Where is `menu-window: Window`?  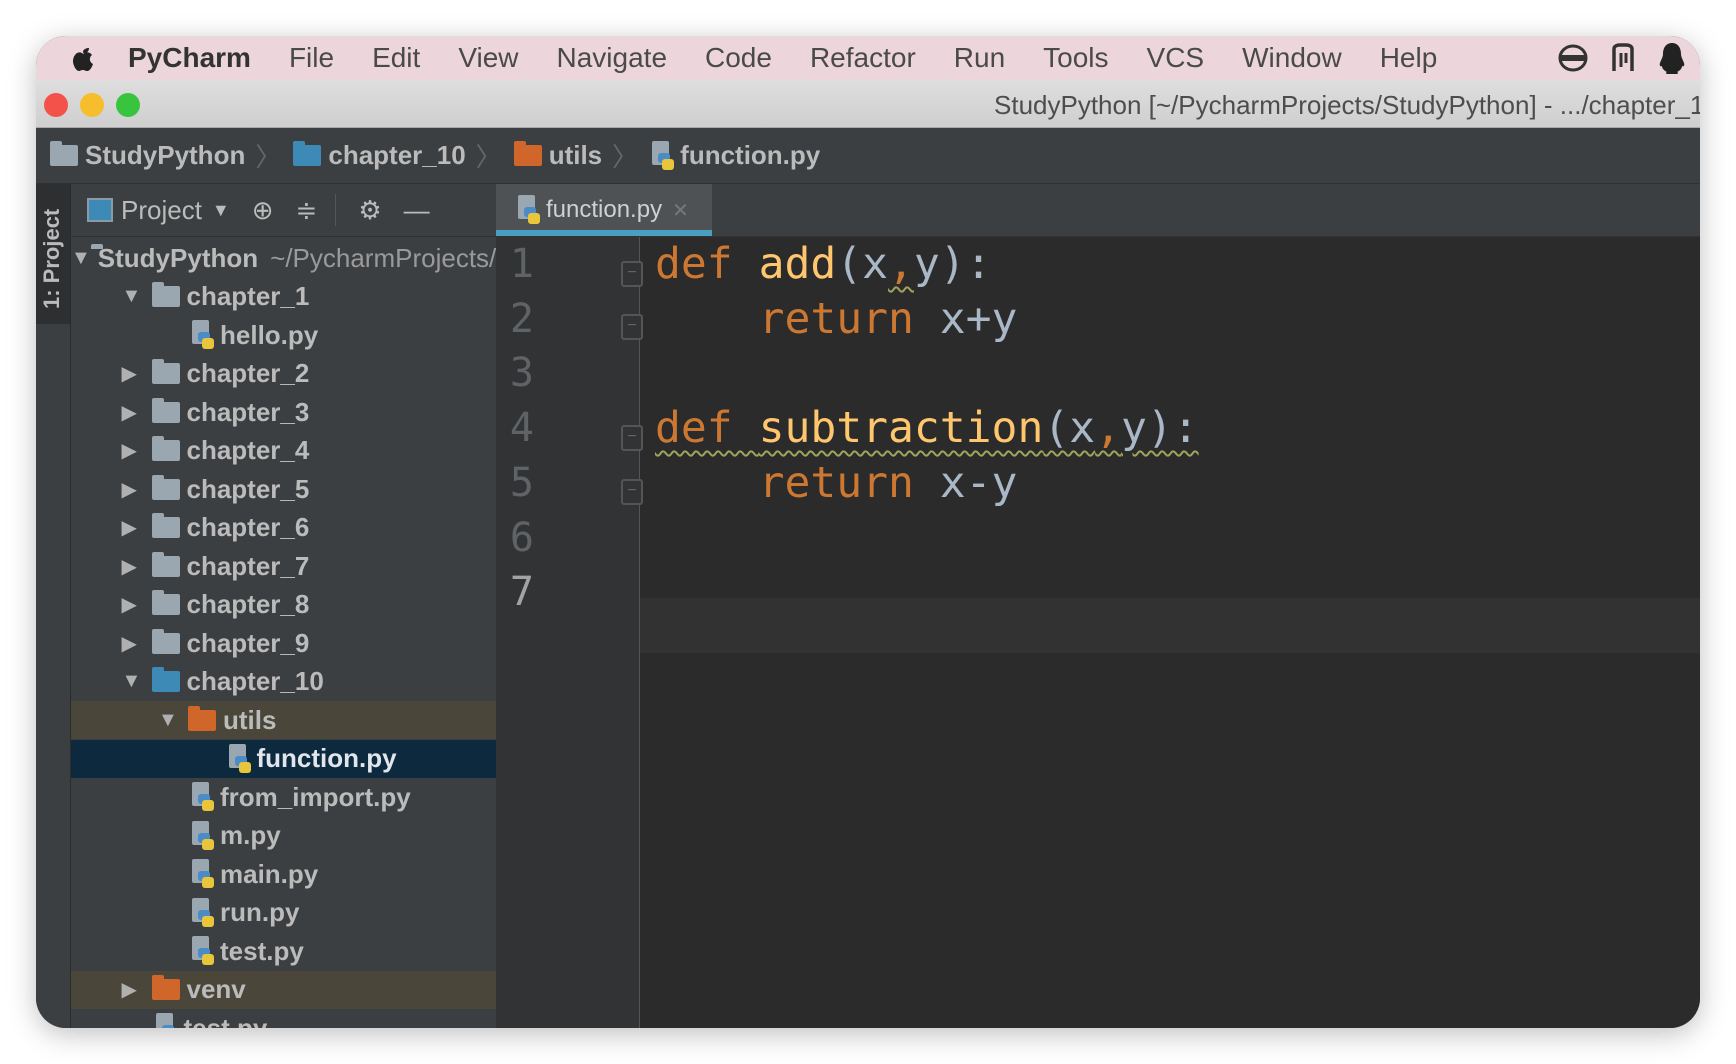 menu-window: Window is located at coordinates (1292, 58).